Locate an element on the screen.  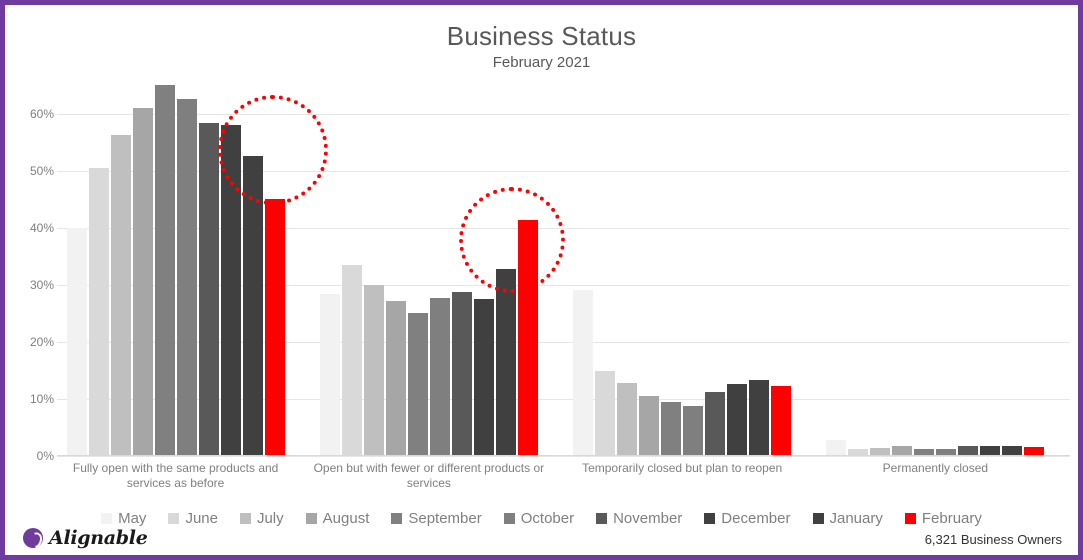
chart-subtitle: February 2021 is located at coordinates (541, 62).